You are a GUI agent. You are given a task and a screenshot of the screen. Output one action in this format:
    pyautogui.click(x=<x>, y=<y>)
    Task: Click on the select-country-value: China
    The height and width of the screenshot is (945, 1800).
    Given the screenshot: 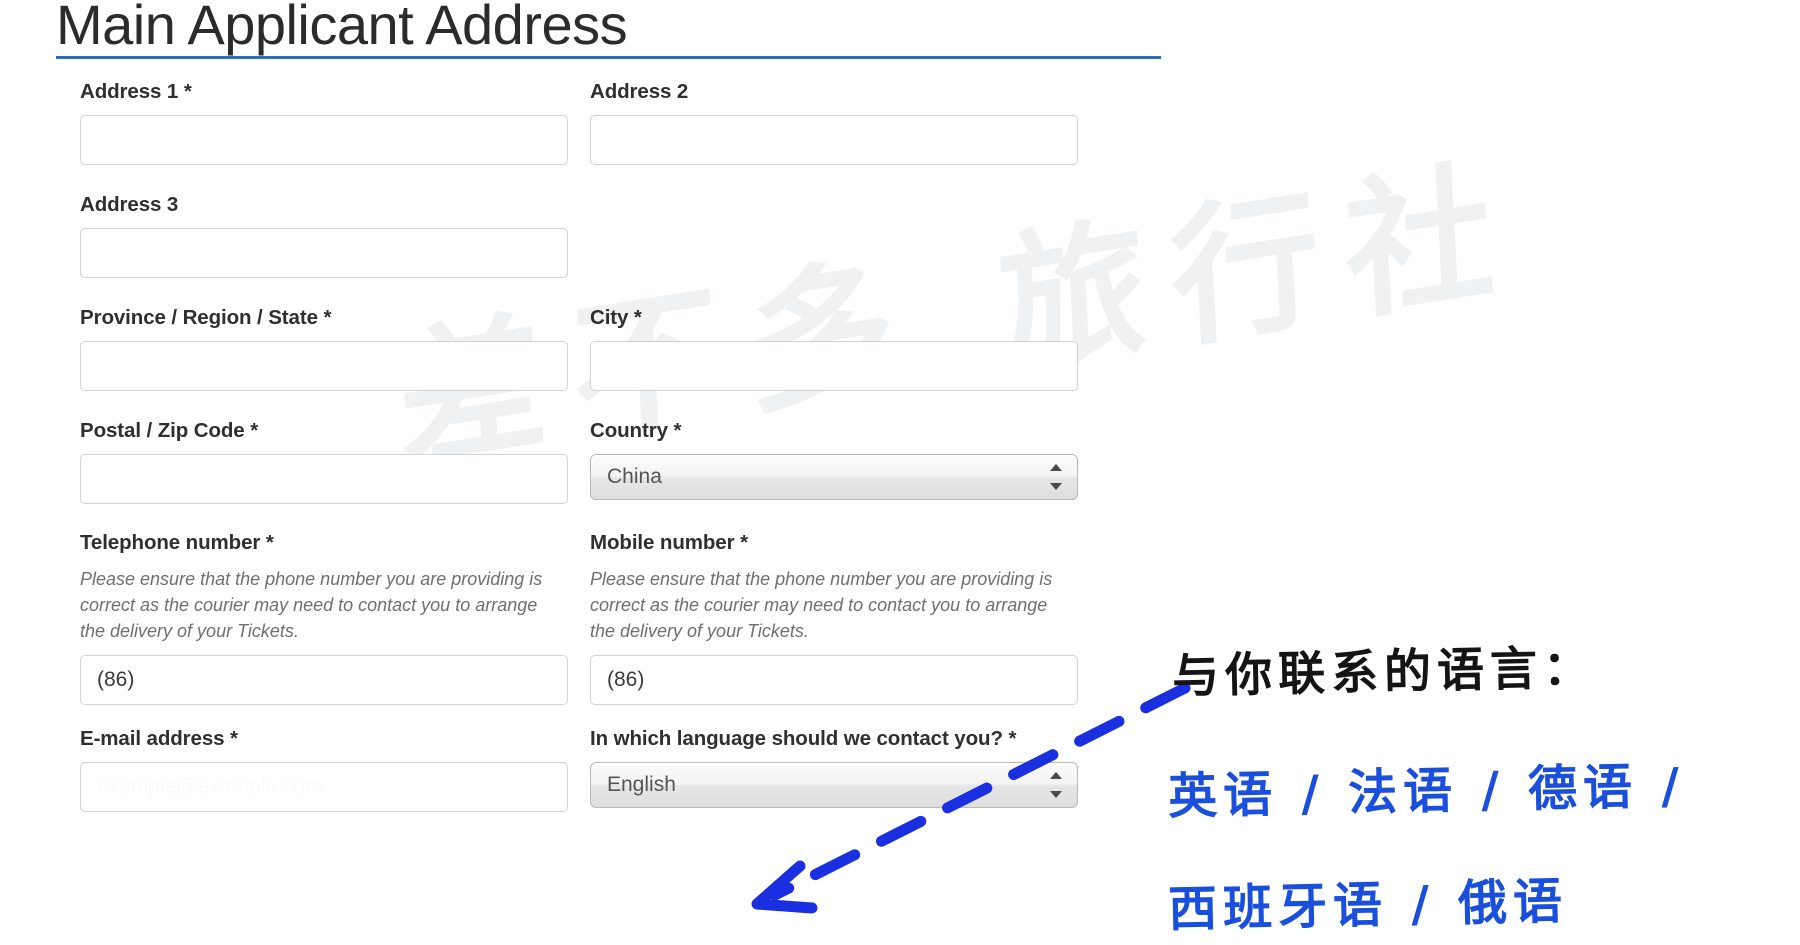 What is the action you would take?
    pyautogui.click(x=834, y=477)
    